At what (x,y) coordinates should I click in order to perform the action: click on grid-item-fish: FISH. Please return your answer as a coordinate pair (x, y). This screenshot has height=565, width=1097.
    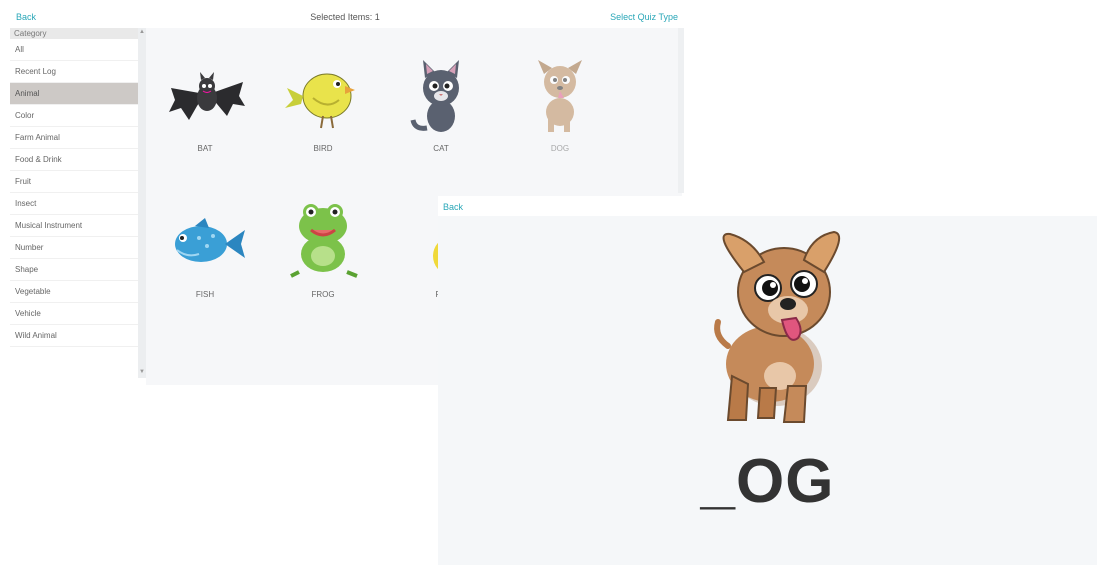
    Looking at the image, I should click on (205, 268).